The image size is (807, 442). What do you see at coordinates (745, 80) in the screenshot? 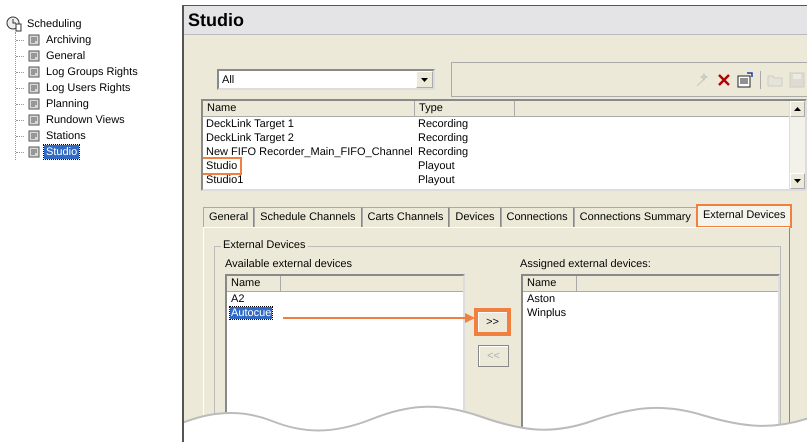
I see `properties-icon` at bounding box center [745, 80].